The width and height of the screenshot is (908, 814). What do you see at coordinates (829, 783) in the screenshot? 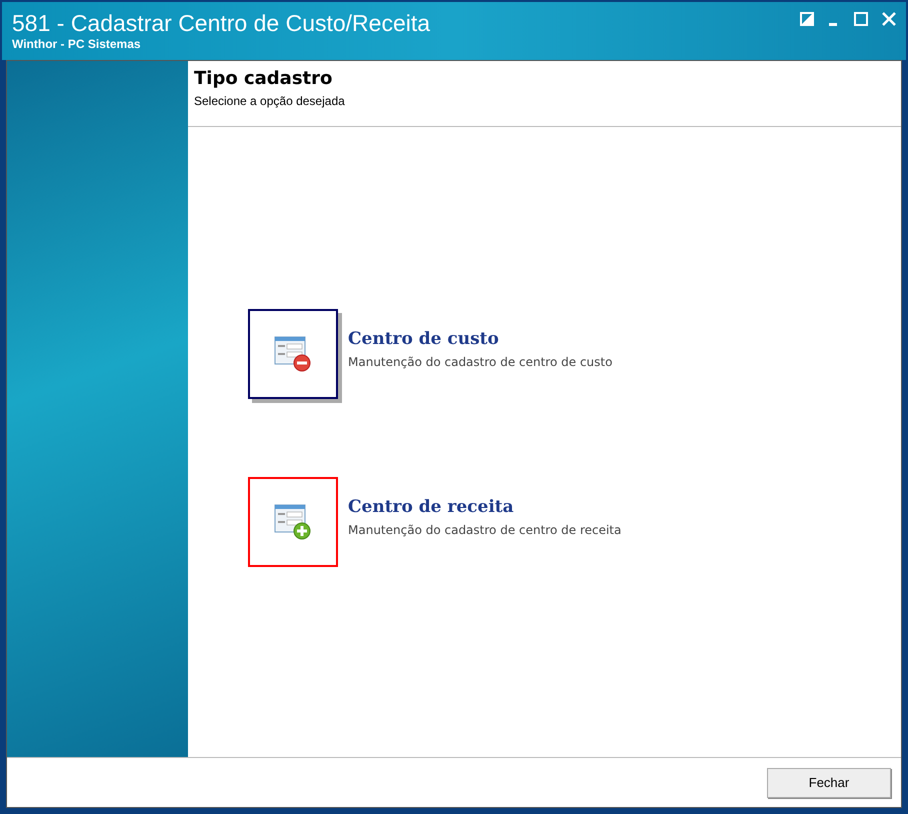
I see `close-button: Fechar` at bounding box center [829, 783].